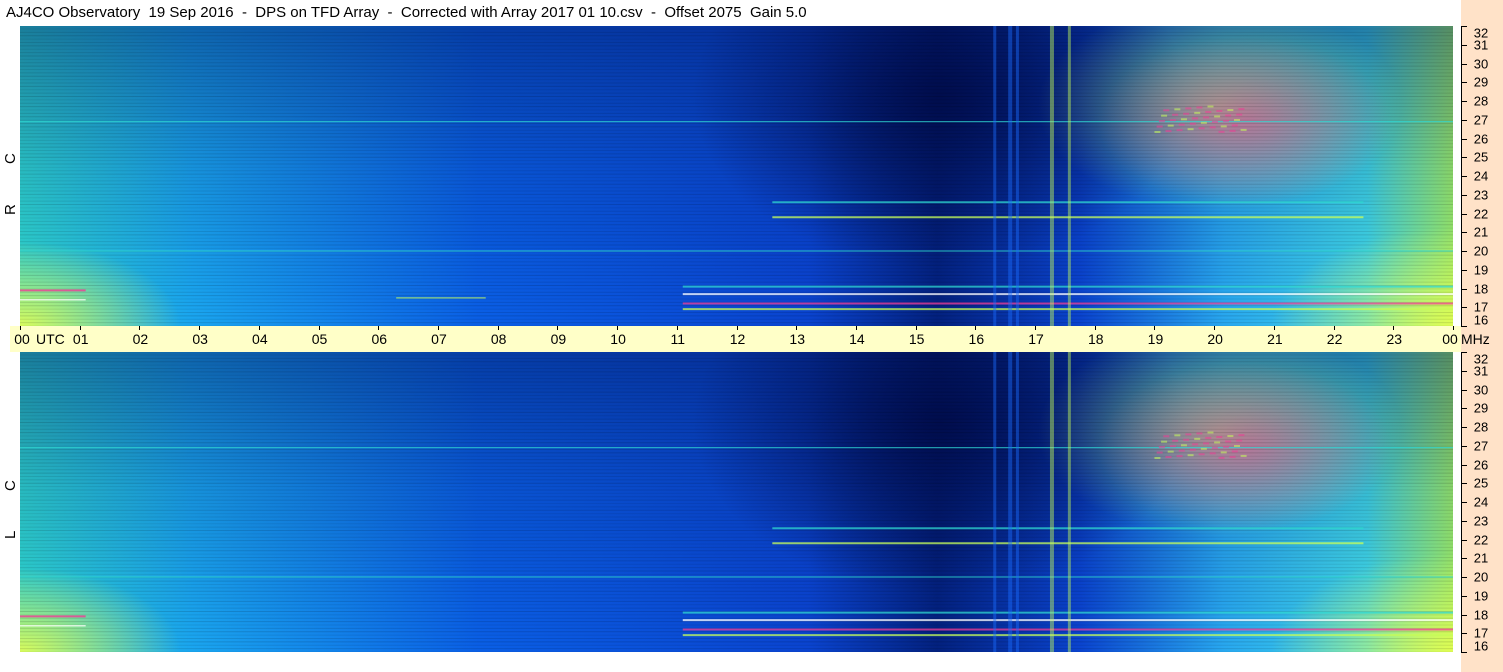  I want to click on frequency-tick-label: 17, so click(1481, 307).